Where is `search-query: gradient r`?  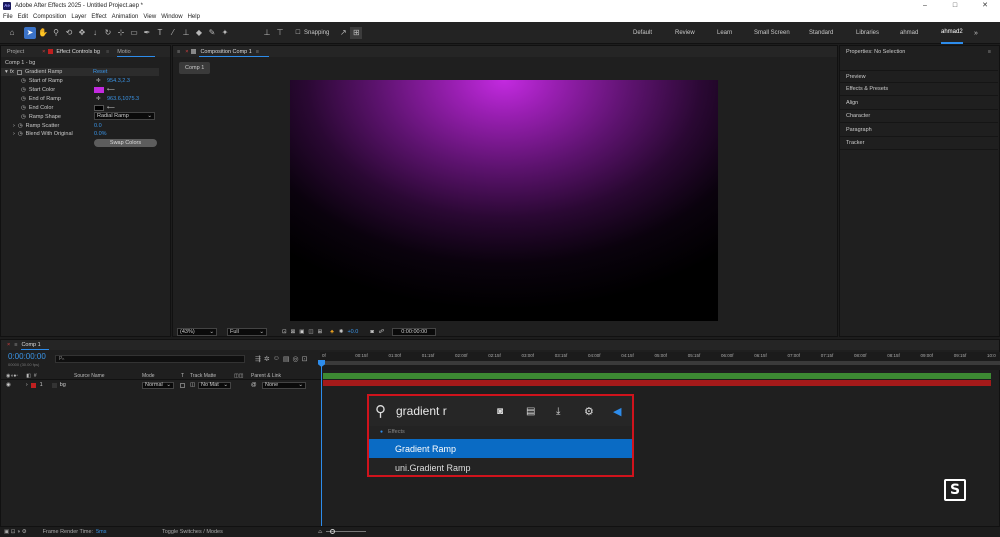
search-query: gradient r is located at coordinates (421, 411).